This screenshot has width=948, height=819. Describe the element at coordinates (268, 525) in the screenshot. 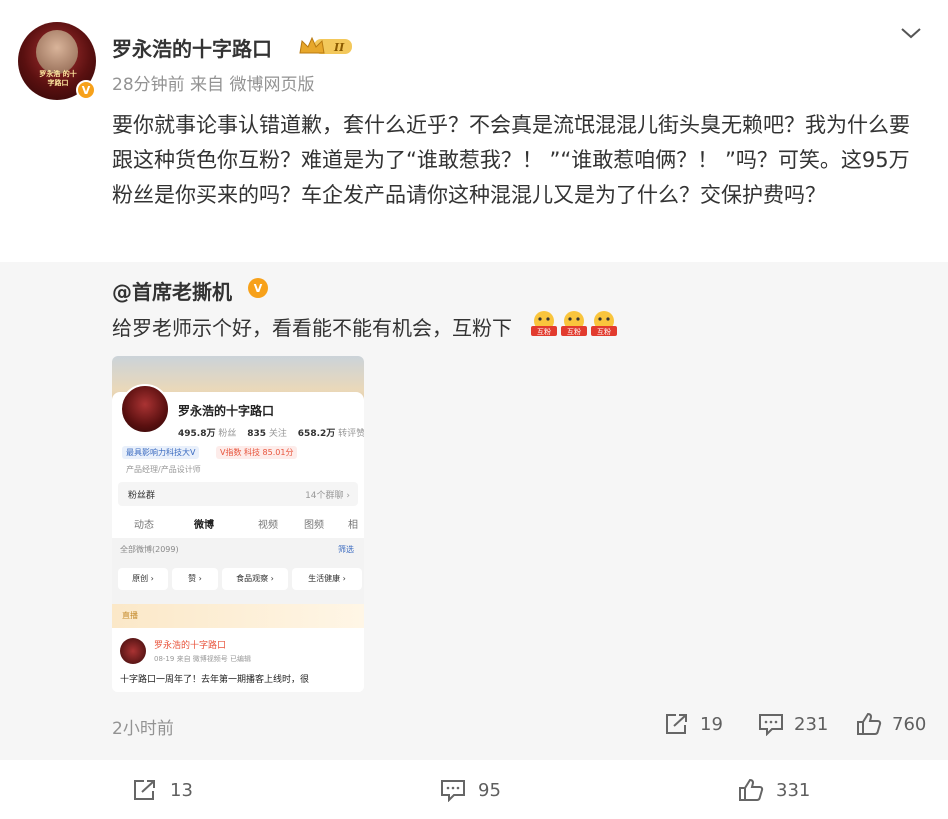

I see `tab-video: 视频` at that location.